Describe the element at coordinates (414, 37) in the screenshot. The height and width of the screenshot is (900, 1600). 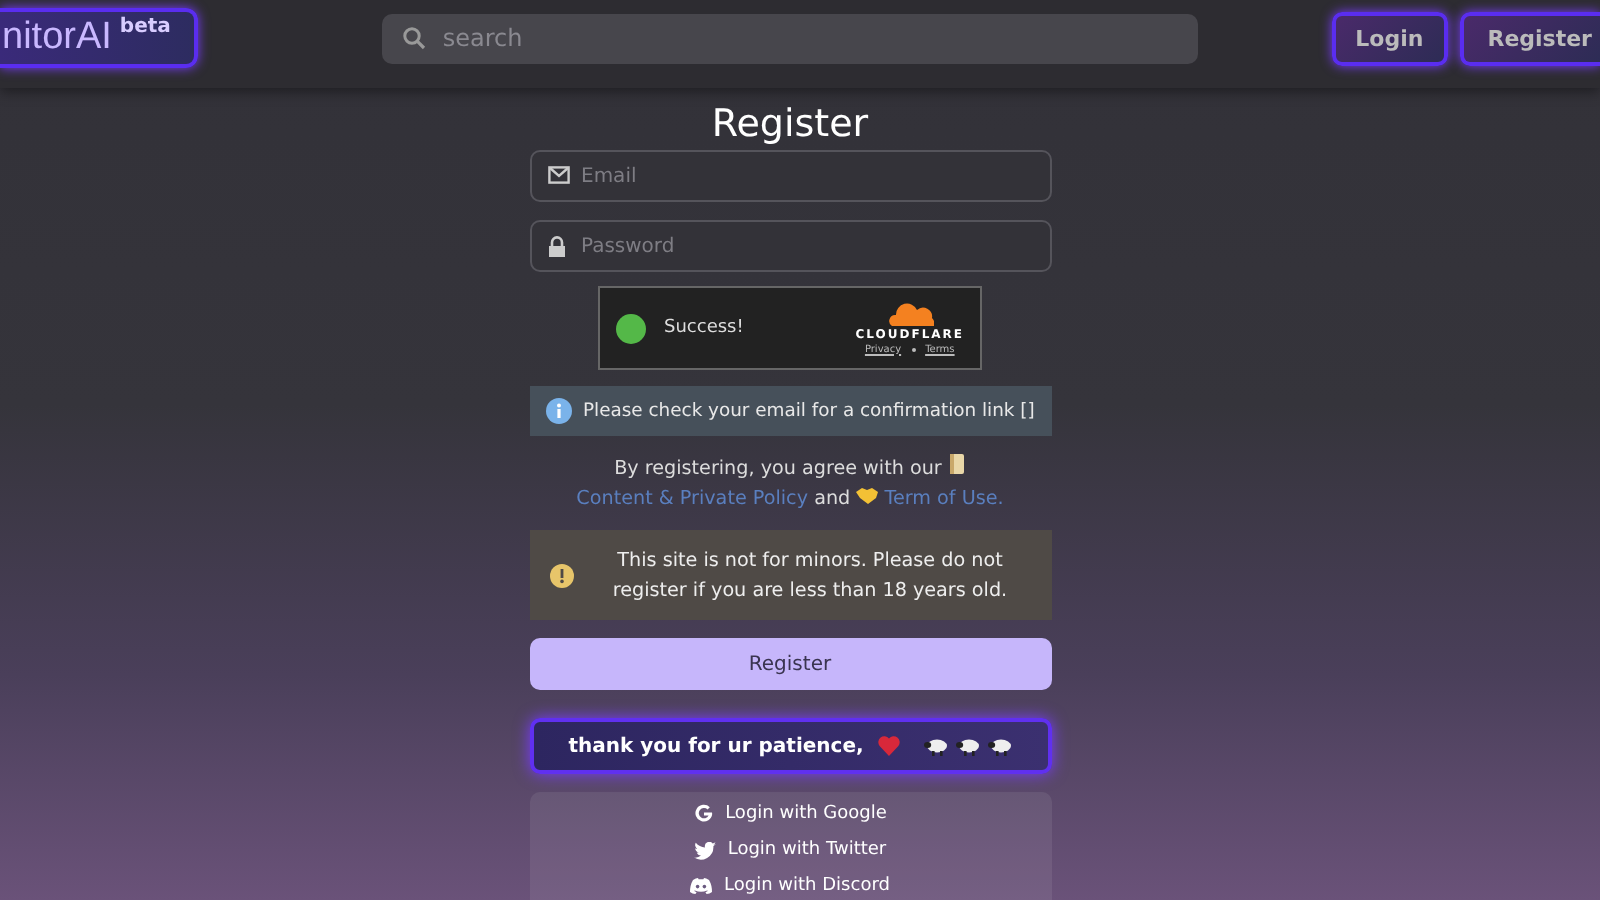
I see `search-icon` at that location.